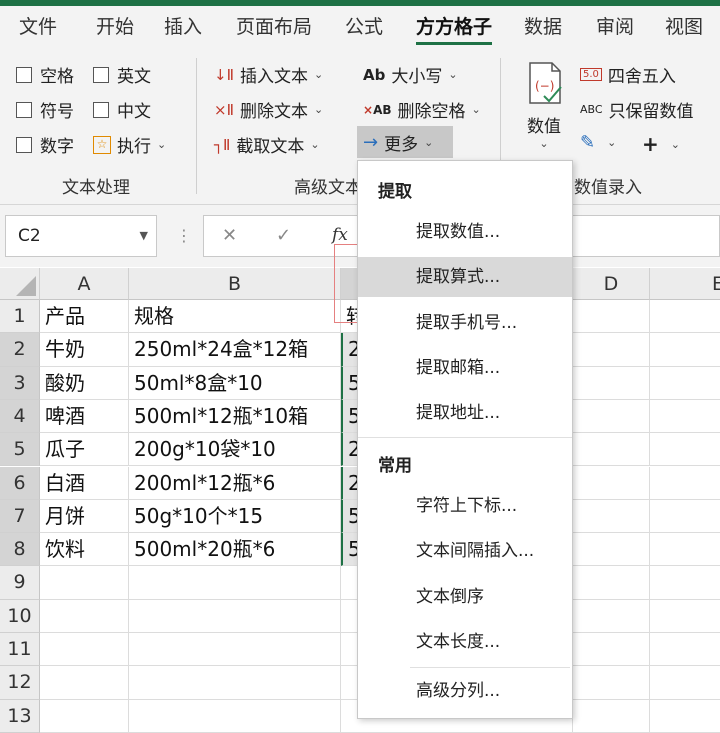 The width and height of the screenshot is (720, 733). What do you see at coordinates (38, 25) in the screenshot?
I see `tab-file: 文件` at bounding box center [38, 25].